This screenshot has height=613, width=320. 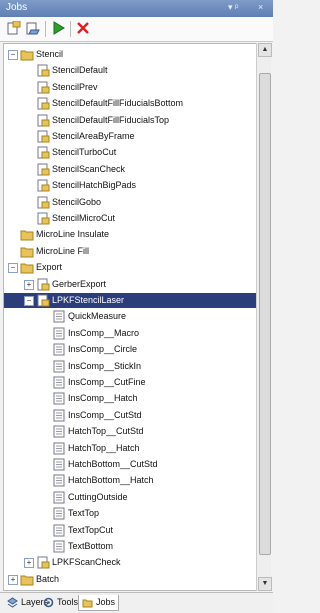 I want to click on close-icon: ×, so click(x=260, y=7).